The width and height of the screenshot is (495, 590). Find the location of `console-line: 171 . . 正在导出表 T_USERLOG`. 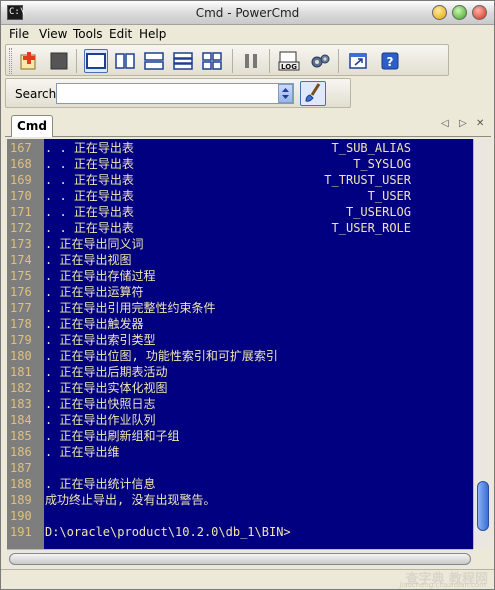

console-line: 171 . . 正在导出表 T_USERLOG is located at coordinates (240, 212).